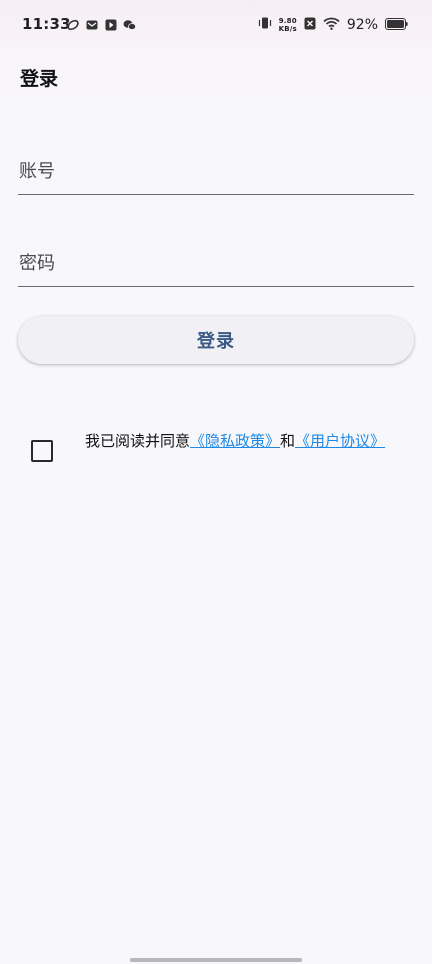 This screenshot has height=964, width=432. I want to click on battery-percent: 92%, so click(362, 24).